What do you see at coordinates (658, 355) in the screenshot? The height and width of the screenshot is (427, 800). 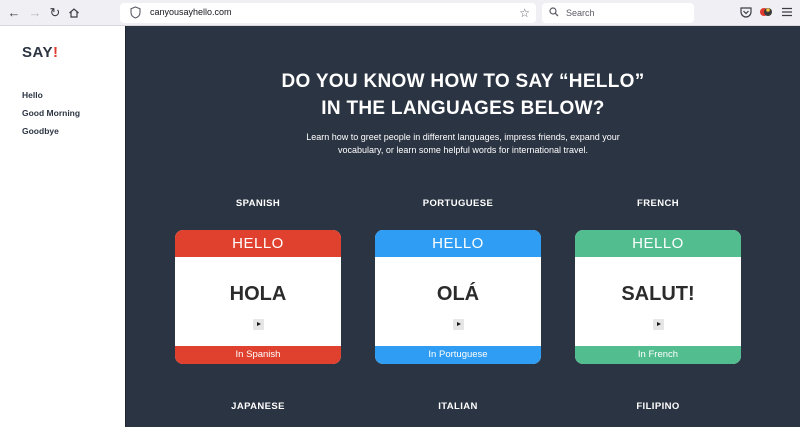 I see `card-footer: In French` at bounding box center [658, 355].